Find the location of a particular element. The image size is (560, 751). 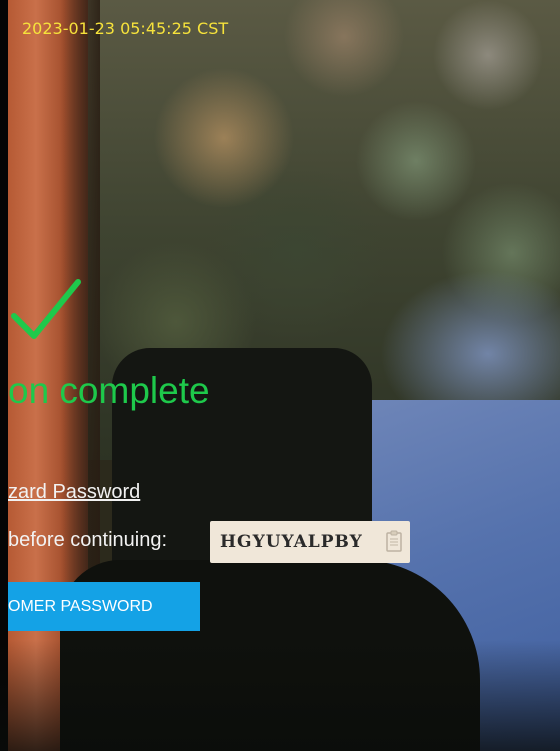

instruction-text: before continuing: is located at coordinates (88, 540).